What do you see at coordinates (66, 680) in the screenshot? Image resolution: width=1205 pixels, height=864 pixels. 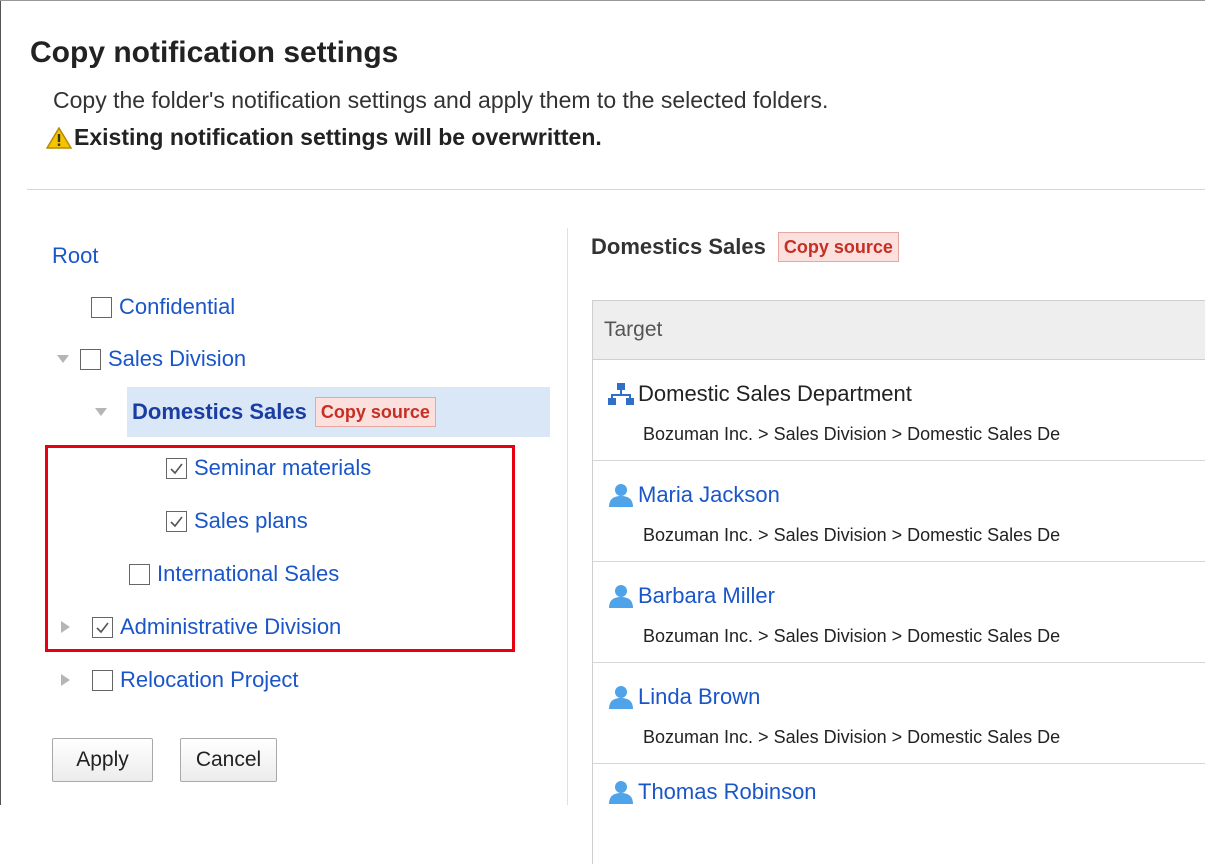 I see `triangle-right-icon` at bounding box center [66, 680].